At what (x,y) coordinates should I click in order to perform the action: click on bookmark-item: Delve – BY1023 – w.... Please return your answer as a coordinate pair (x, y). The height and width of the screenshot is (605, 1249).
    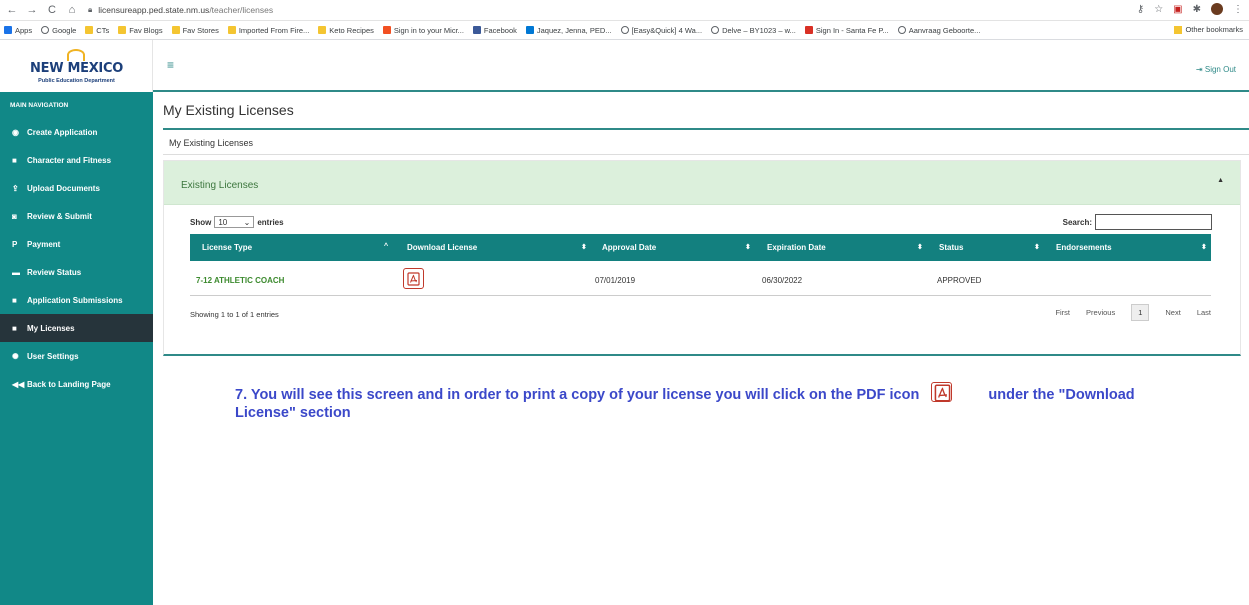
    Looking at the image, I should click on (753, 30).